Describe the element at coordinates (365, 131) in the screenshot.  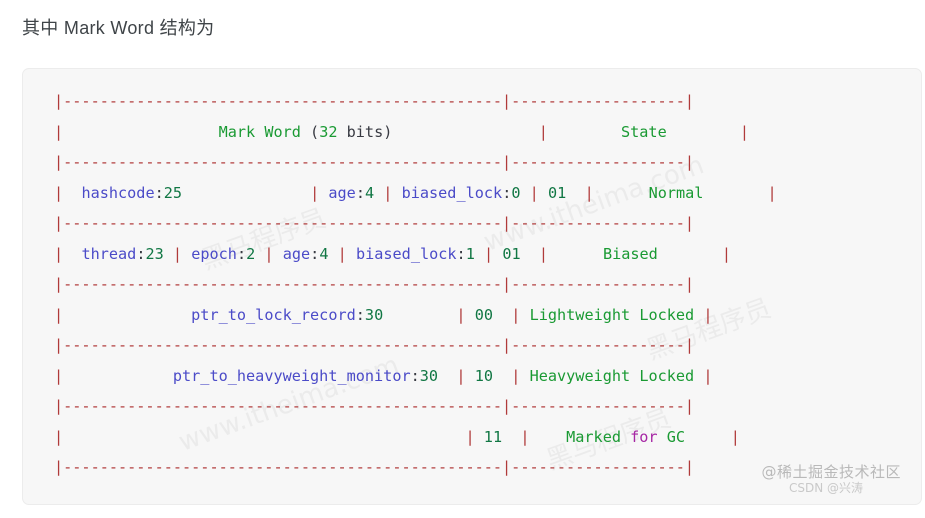
I see `code-token: bits)` at that location.